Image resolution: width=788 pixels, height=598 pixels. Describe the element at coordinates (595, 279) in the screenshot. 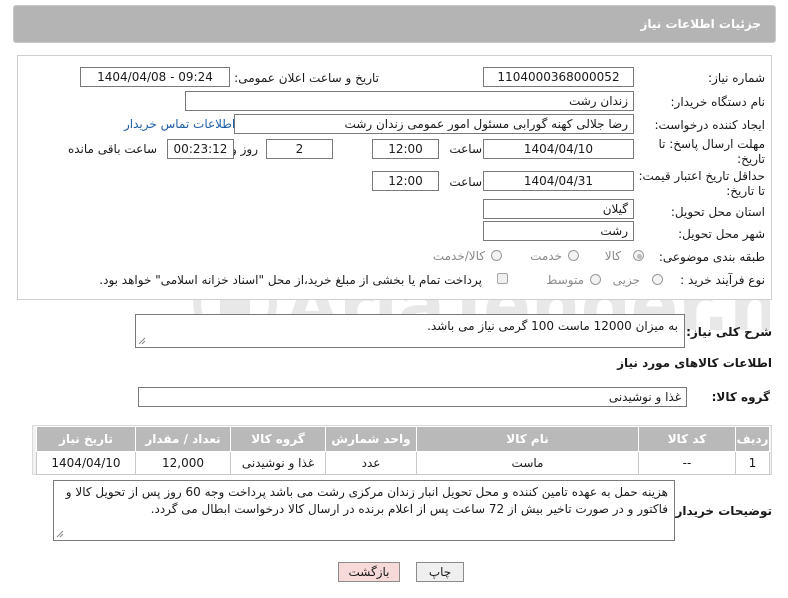

I see `process-radio-medium` at that location.